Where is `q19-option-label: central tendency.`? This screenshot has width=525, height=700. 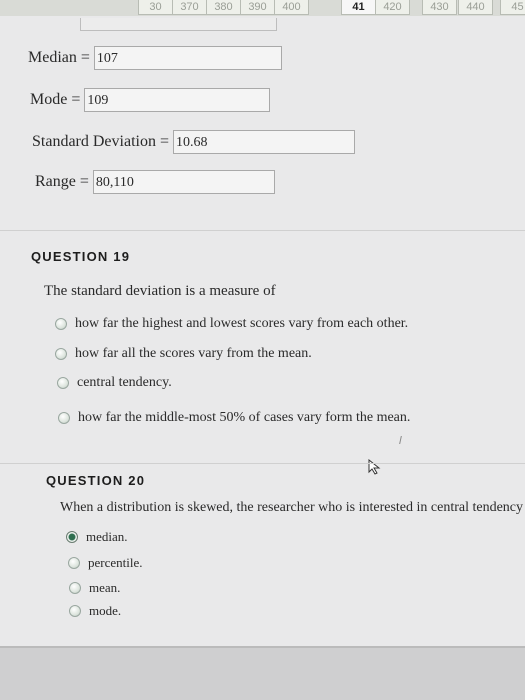 q19-option-label: central tendency. is located at coordinates (124, 382).